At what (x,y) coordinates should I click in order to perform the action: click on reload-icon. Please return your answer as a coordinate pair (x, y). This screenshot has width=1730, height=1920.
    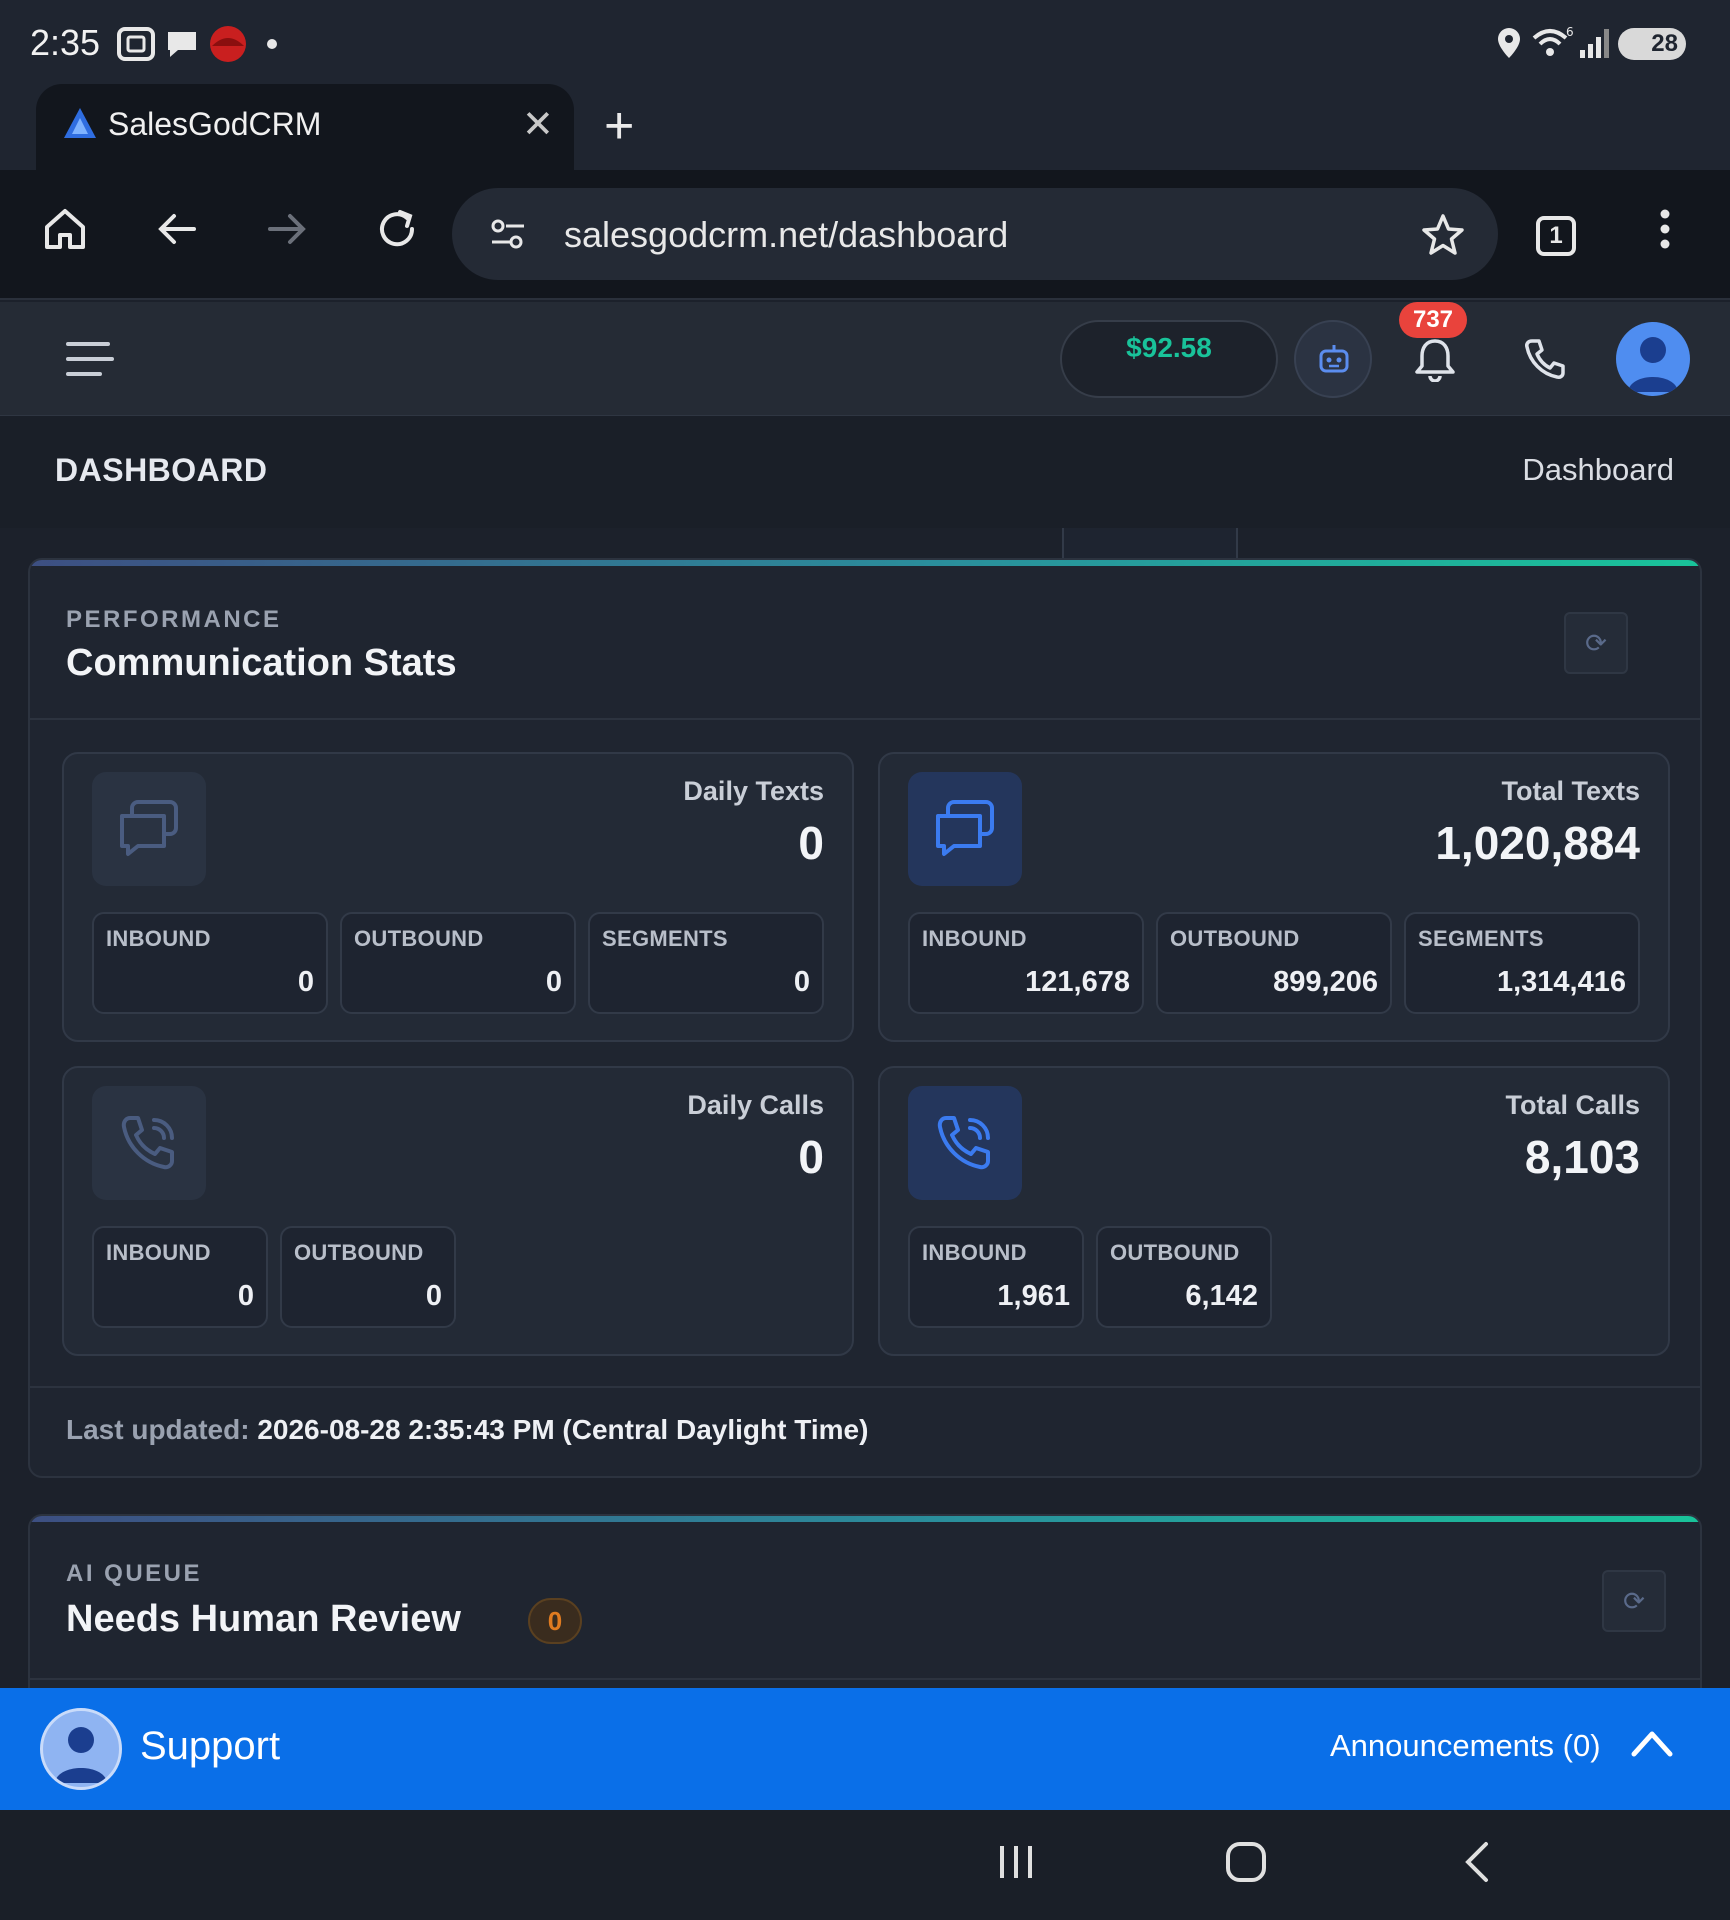
    Looking at the image, I should click on (397, 229).